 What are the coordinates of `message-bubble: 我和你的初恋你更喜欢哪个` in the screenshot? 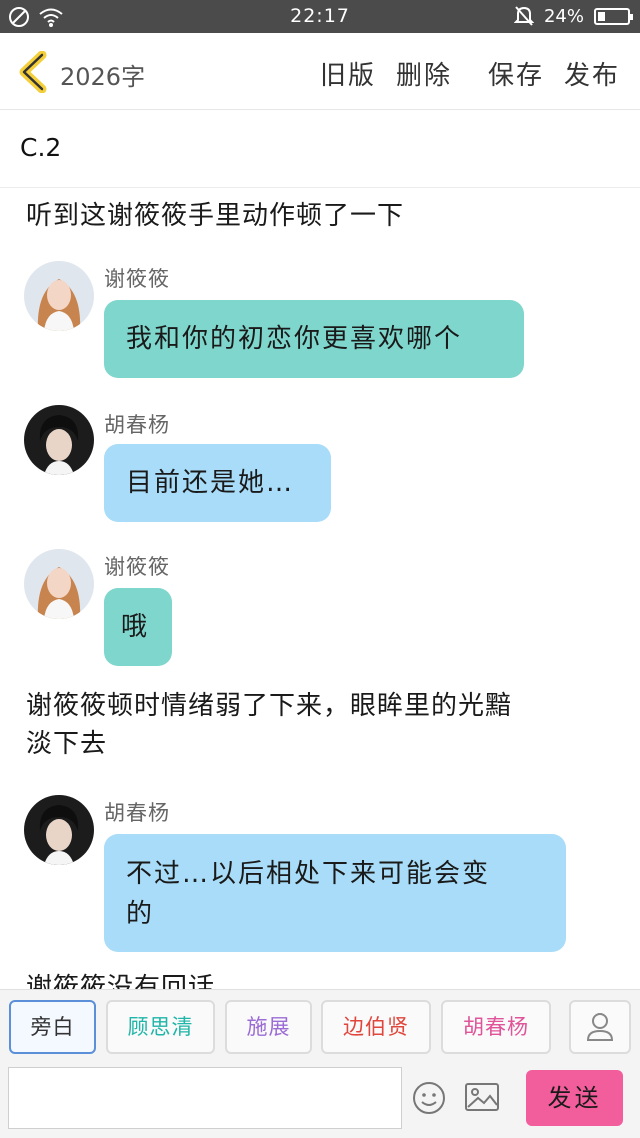 It's located at (314, 339).